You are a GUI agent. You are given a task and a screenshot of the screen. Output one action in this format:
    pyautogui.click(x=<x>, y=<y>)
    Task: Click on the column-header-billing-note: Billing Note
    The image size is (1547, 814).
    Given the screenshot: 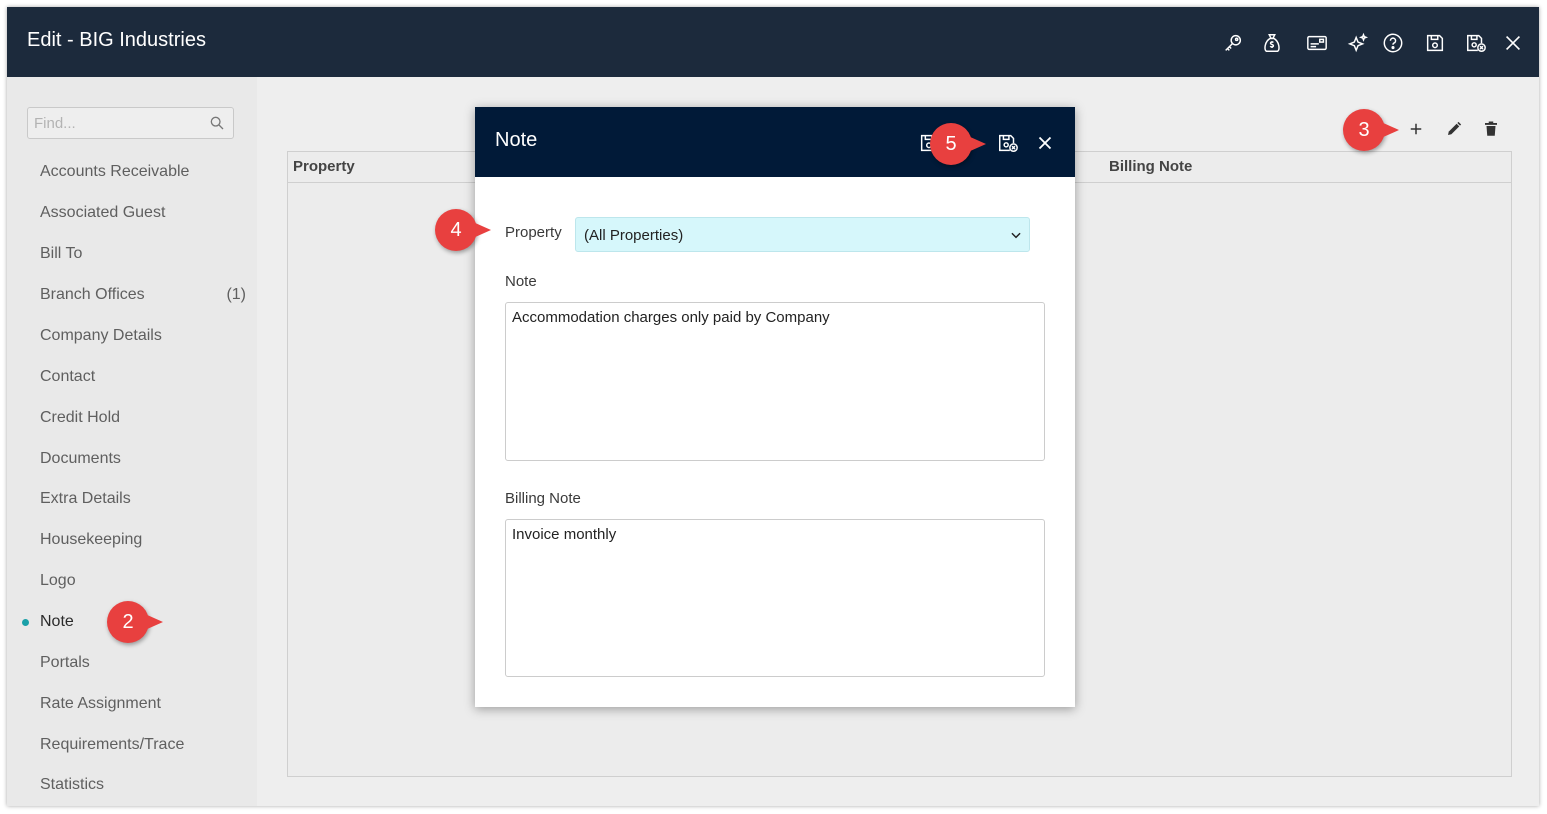 What is the action you would take?
    pyautogui.click(x=1150, y=166)
    